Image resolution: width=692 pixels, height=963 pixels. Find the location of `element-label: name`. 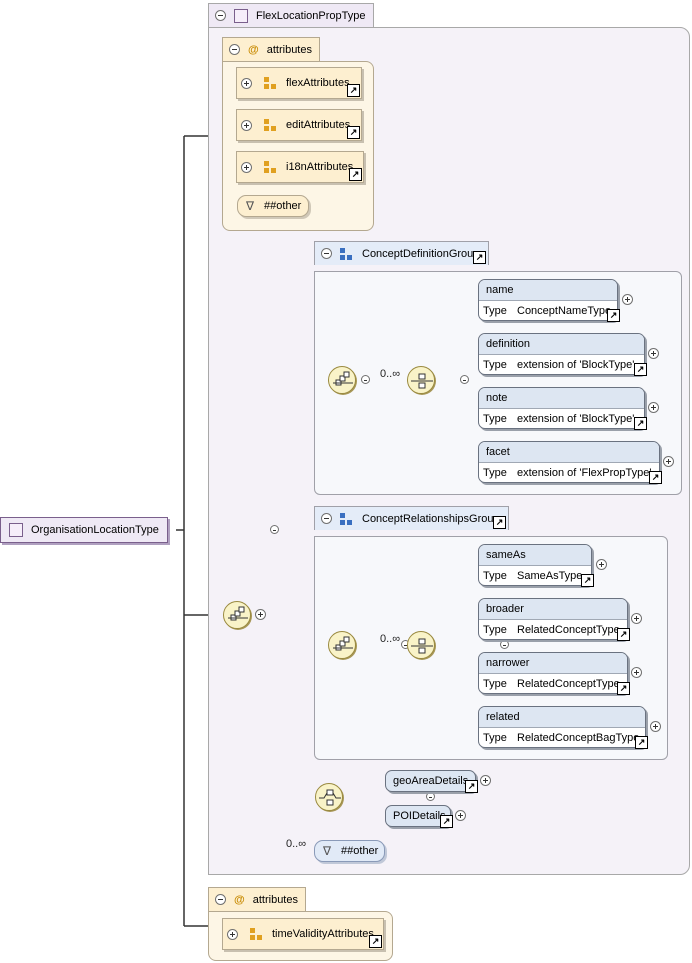

element-label: name is located at coordinates (548, 290).